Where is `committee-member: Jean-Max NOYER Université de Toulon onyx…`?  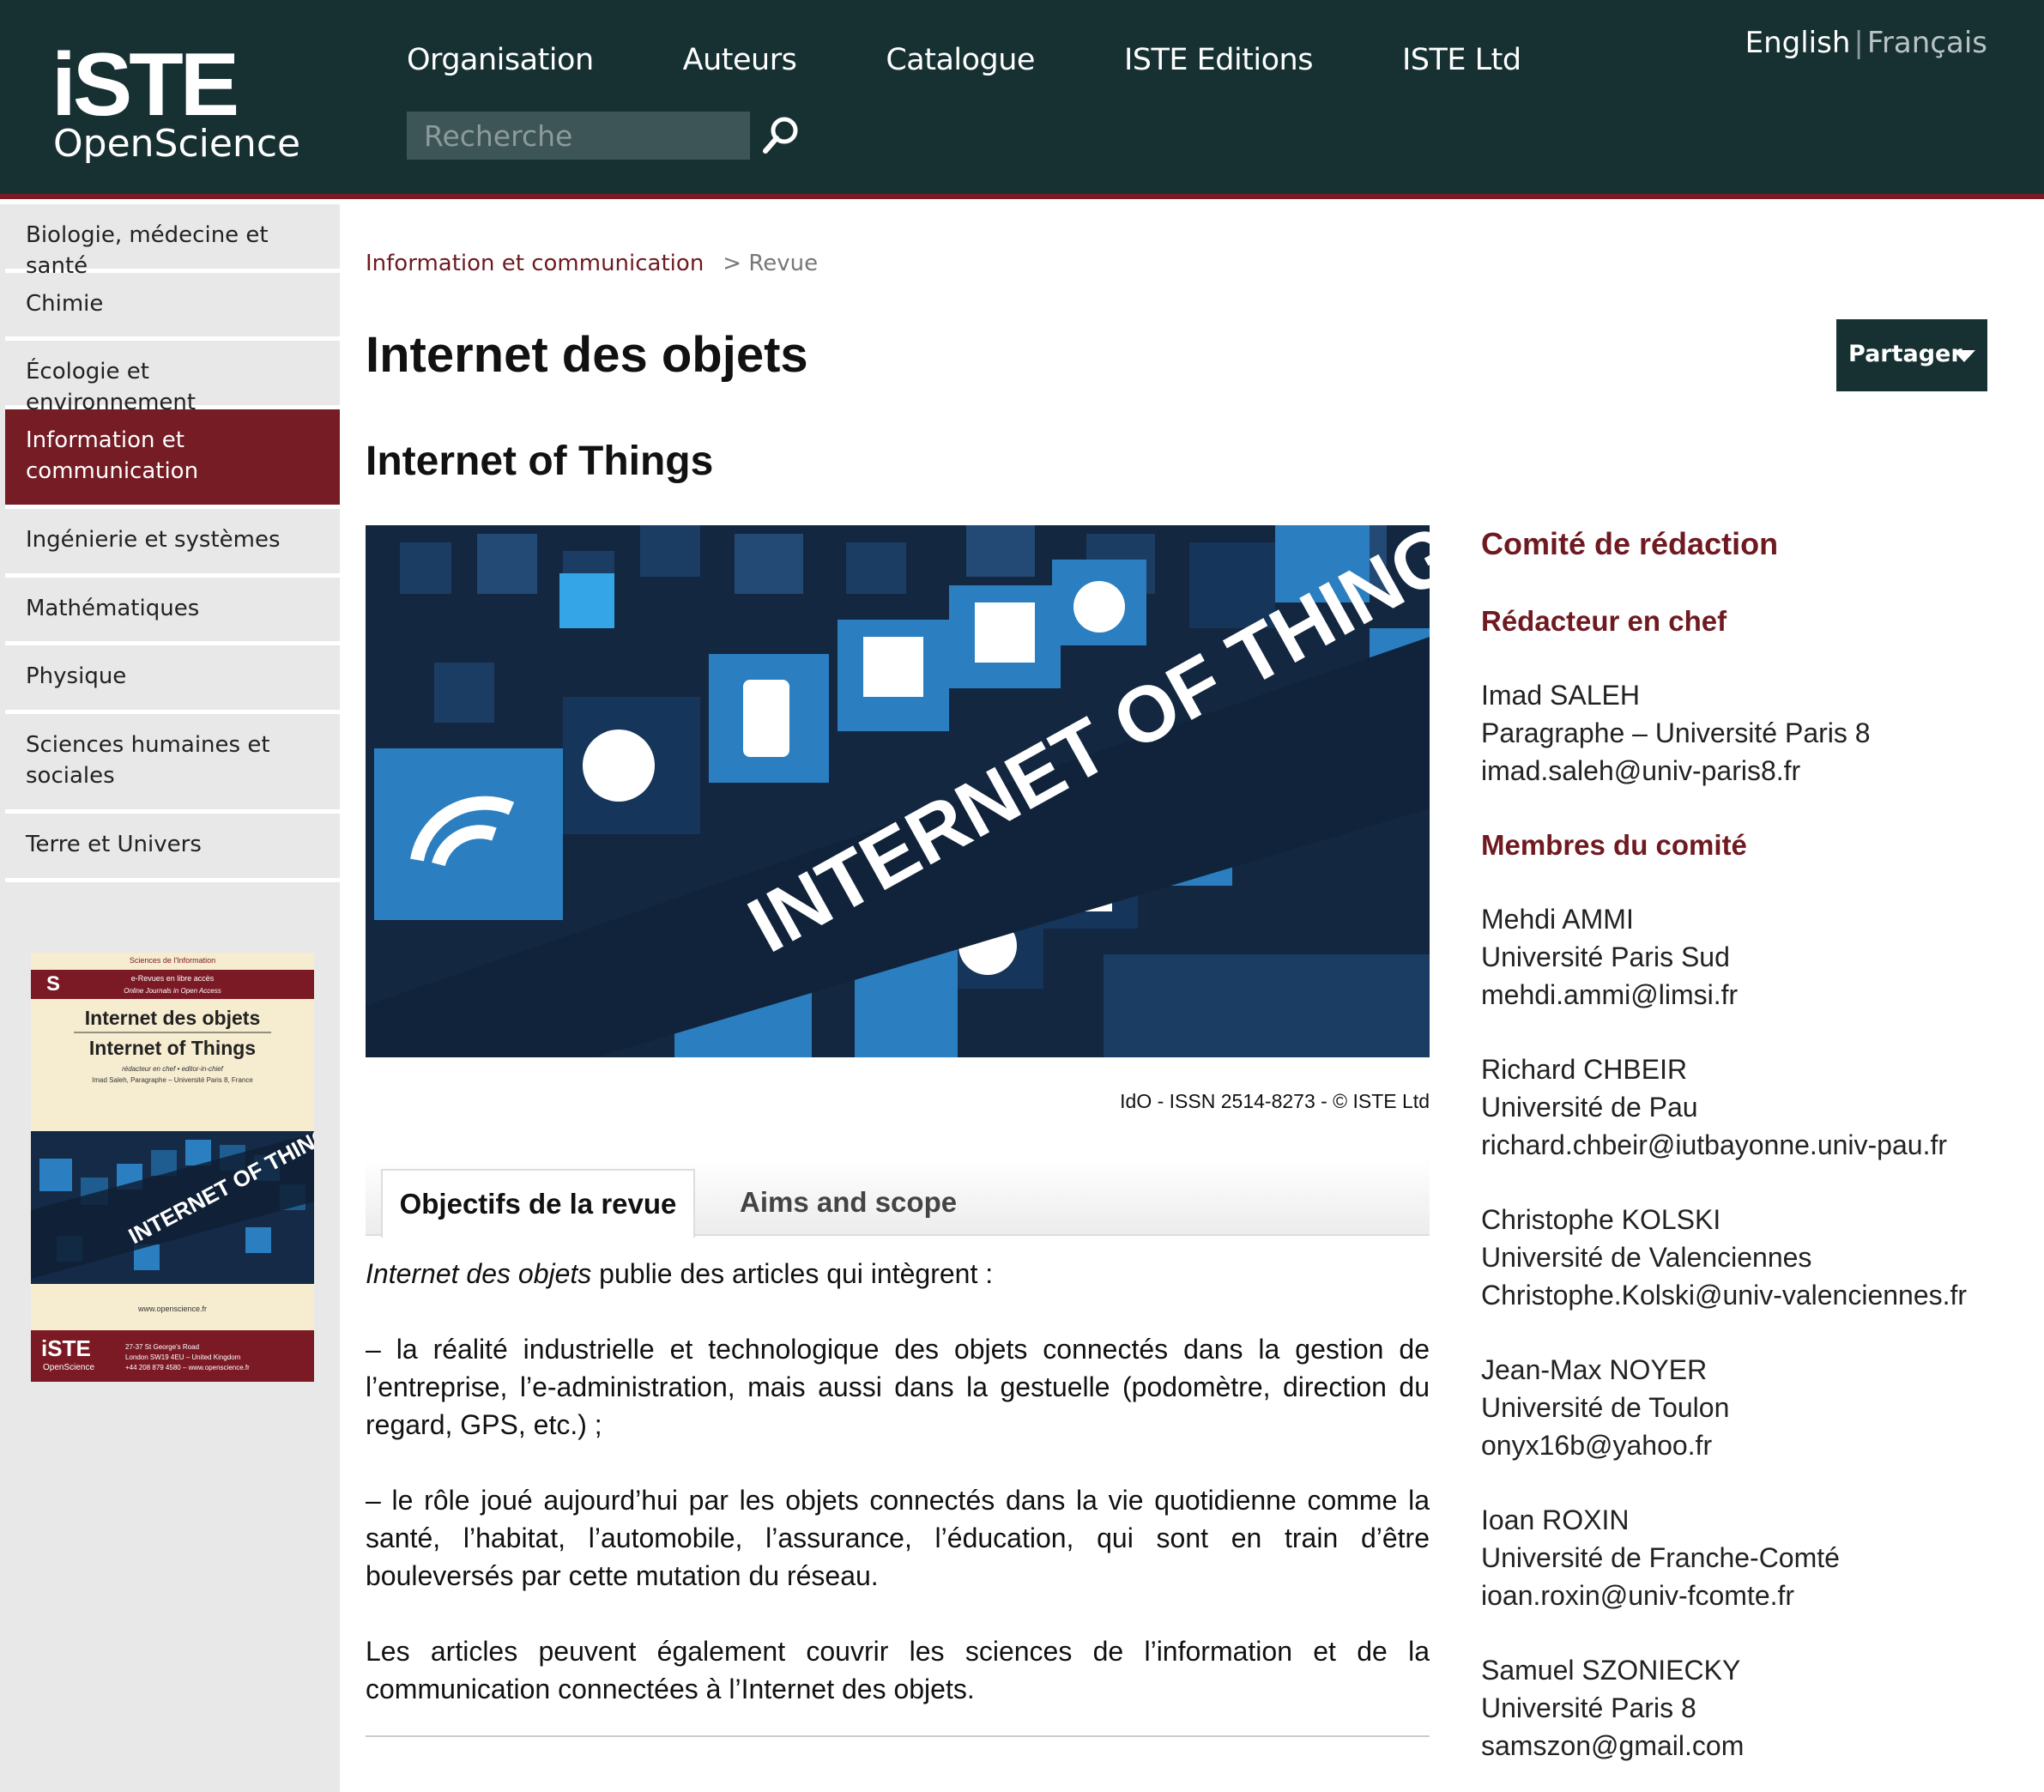 committee-member: Jean-Max NOYER Université de Toulon onyx… is located at coordinates (1755, 1407).